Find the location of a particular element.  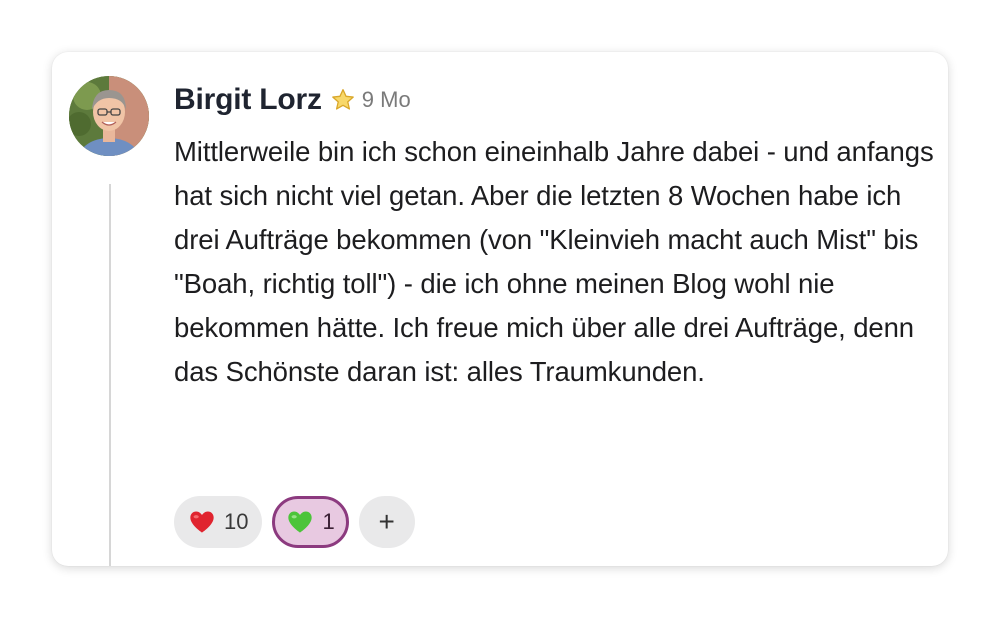

avatar is located at coordinates (109, 116).